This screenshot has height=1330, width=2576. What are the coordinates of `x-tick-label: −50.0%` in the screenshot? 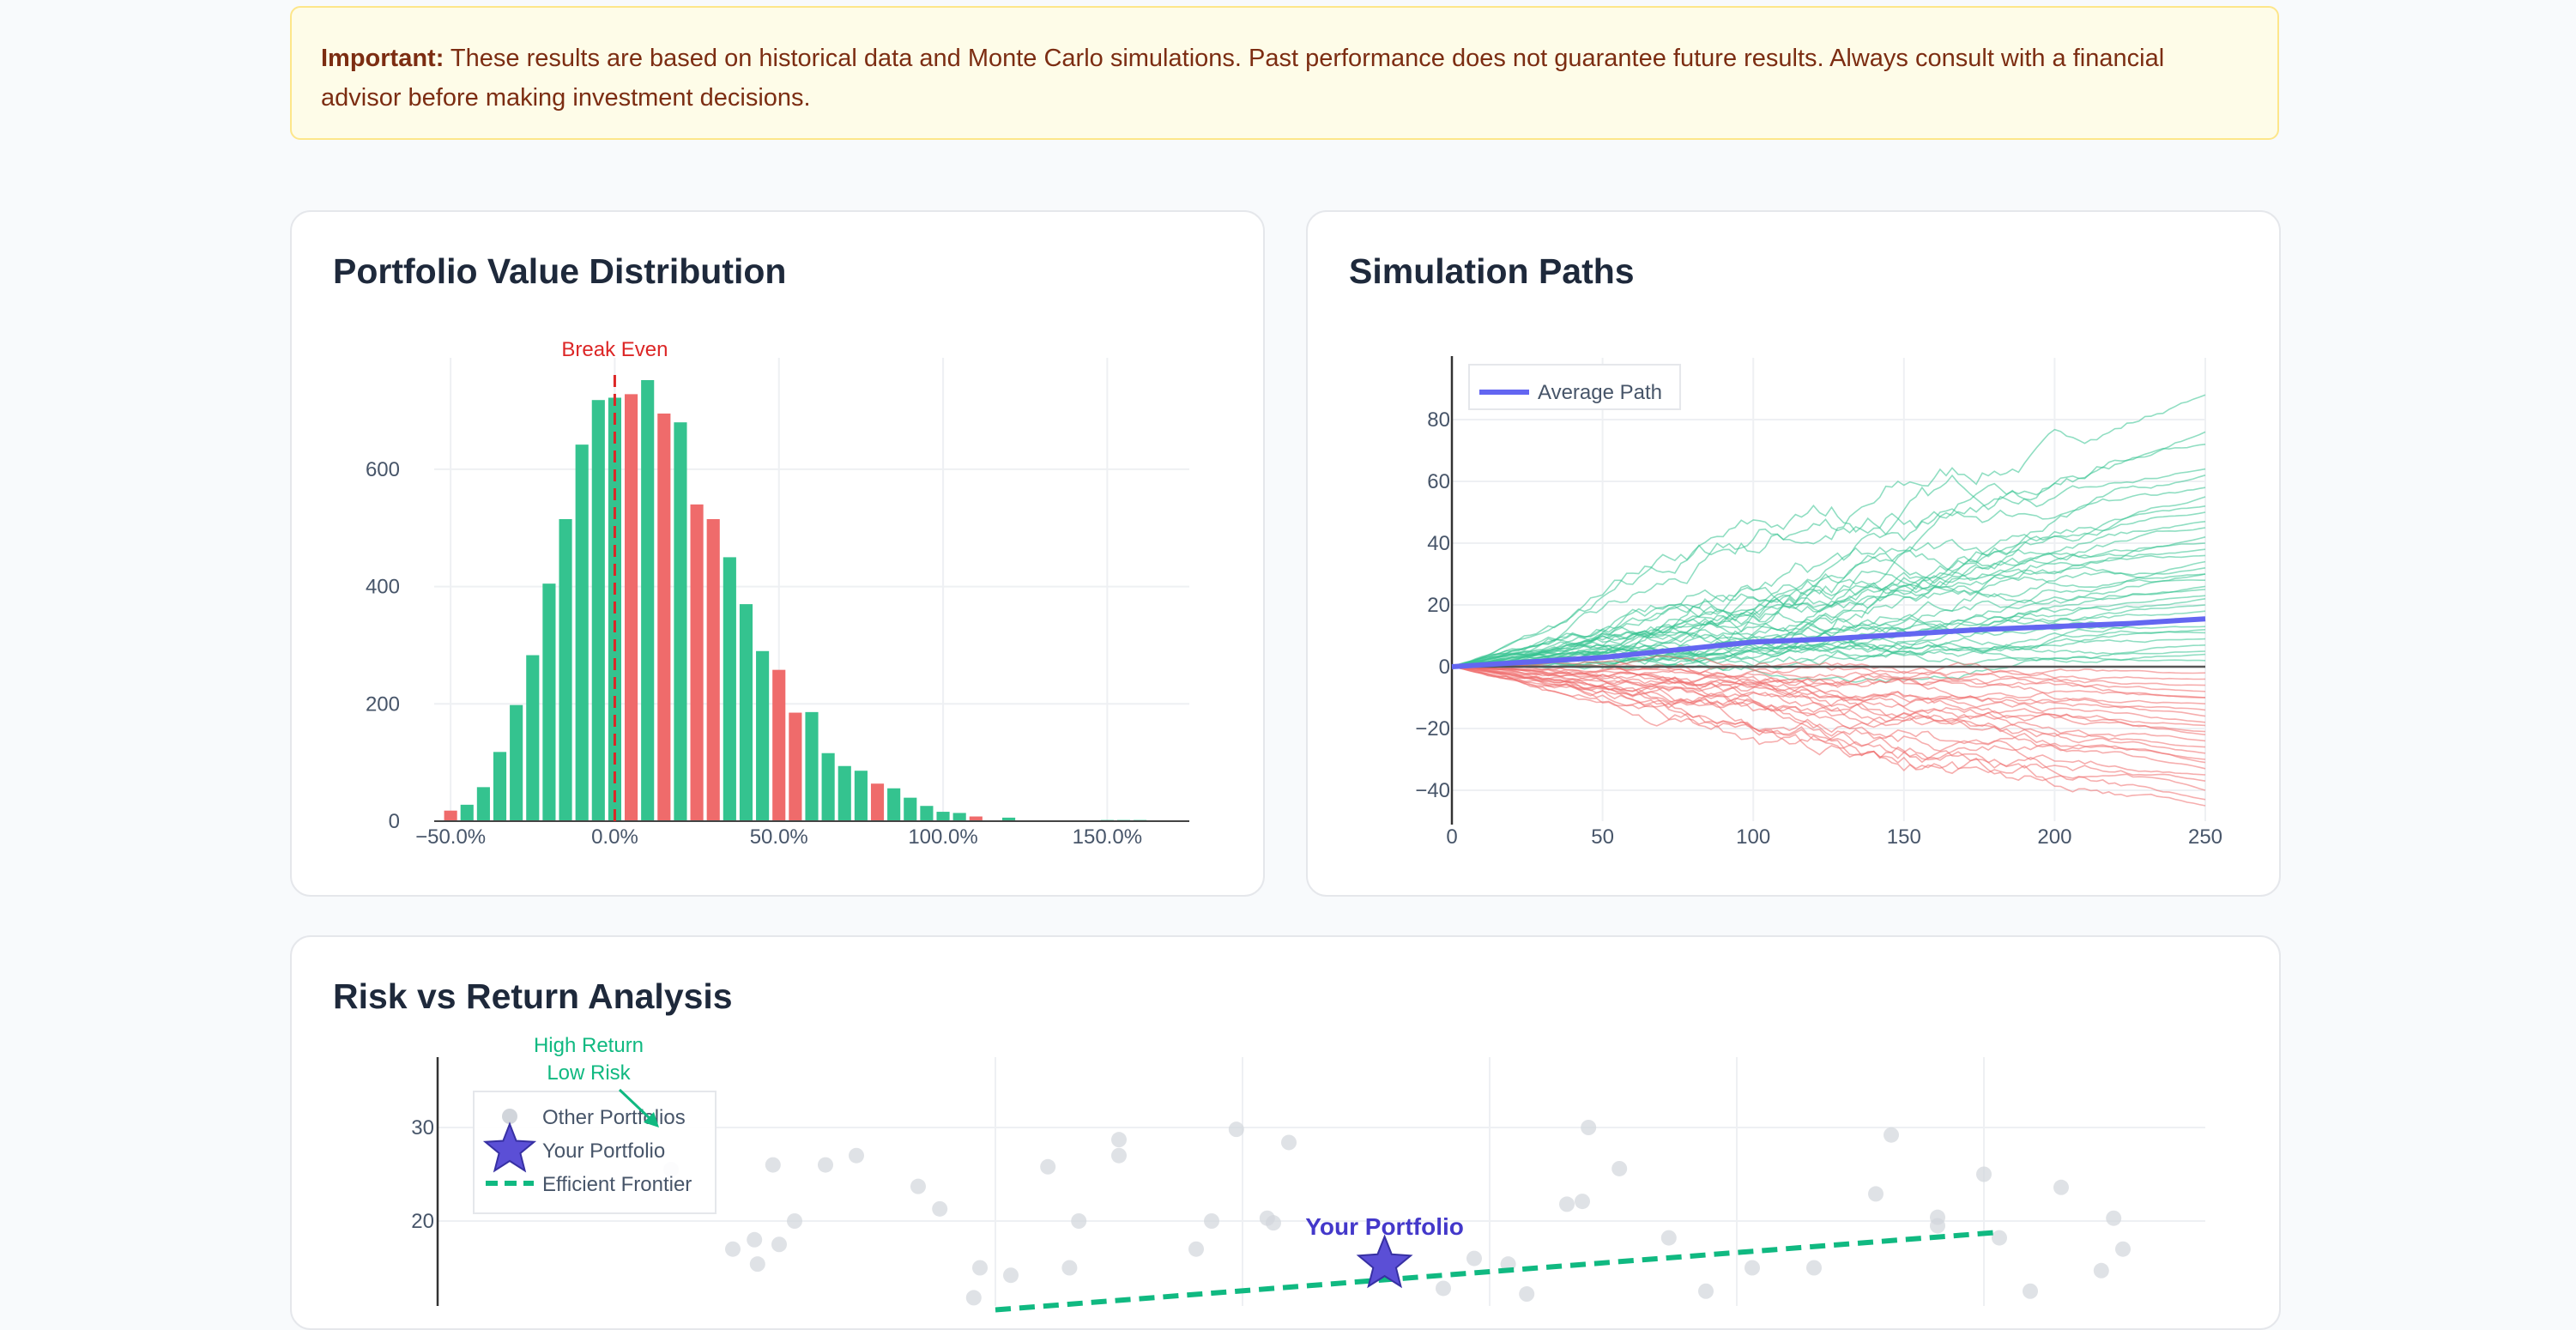 It's located at (450, 837).